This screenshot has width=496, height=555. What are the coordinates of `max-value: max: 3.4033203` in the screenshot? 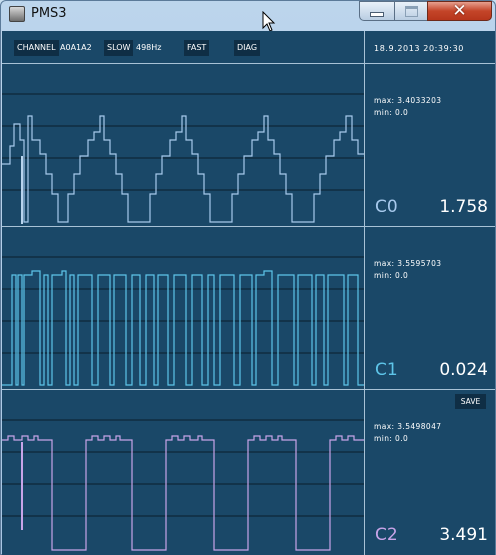 It's located at (408, 100).